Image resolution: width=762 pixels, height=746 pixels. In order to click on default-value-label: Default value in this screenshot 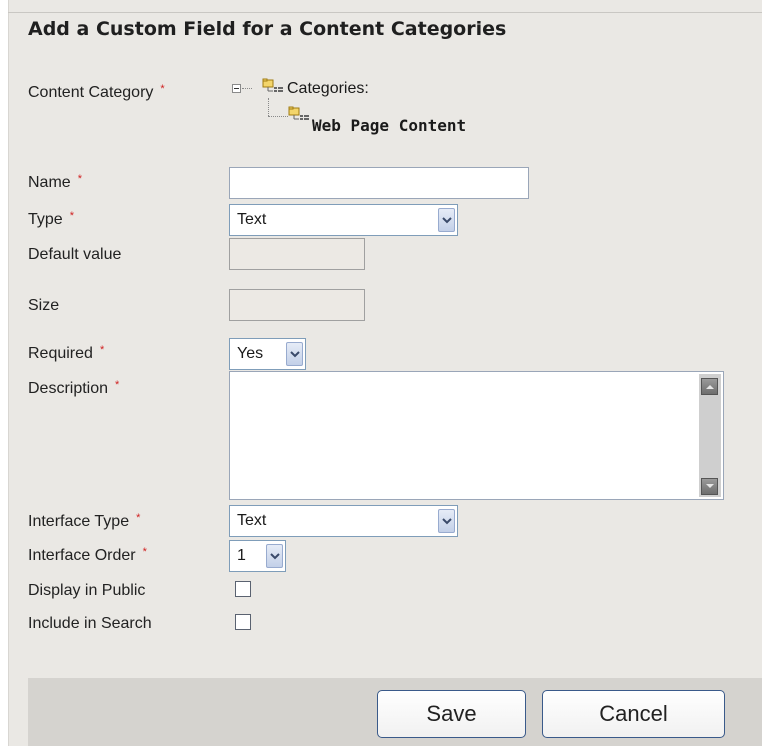, I will do `click(75, 254)`.